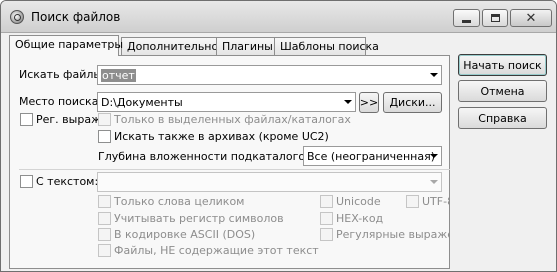  I want to click on search-files-value: отчет, so click(118, 75).